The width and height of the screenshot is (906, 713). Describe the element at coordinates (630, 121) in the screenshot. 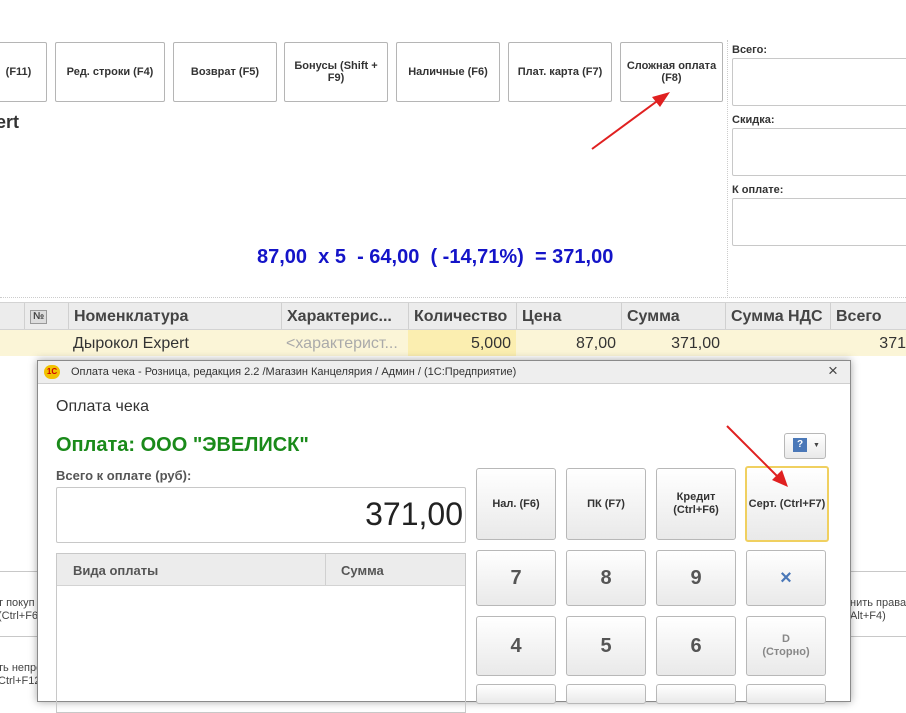

I see `arrow-to-complex-payment` at that location.